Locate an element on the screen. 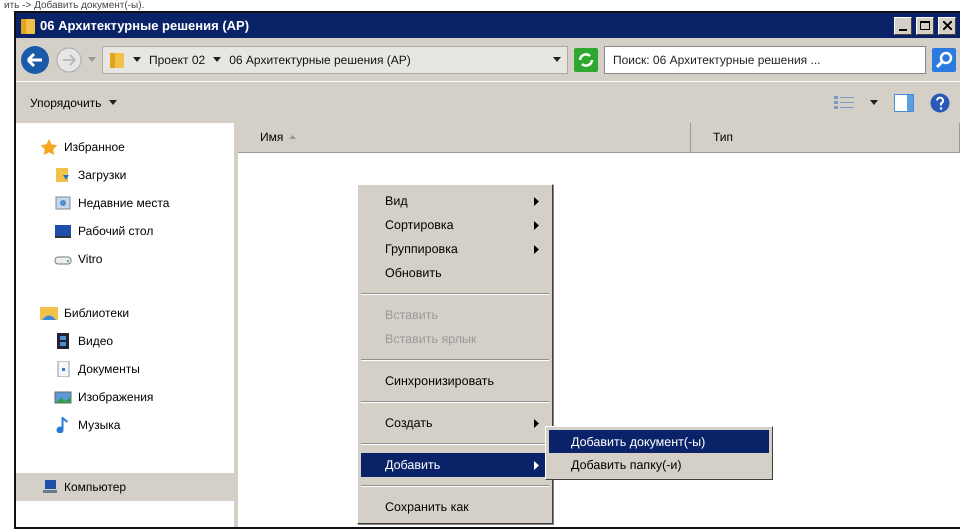 This screenshot has height=529, width=960. preview-pane-icon is located at coordinates (904, 103).